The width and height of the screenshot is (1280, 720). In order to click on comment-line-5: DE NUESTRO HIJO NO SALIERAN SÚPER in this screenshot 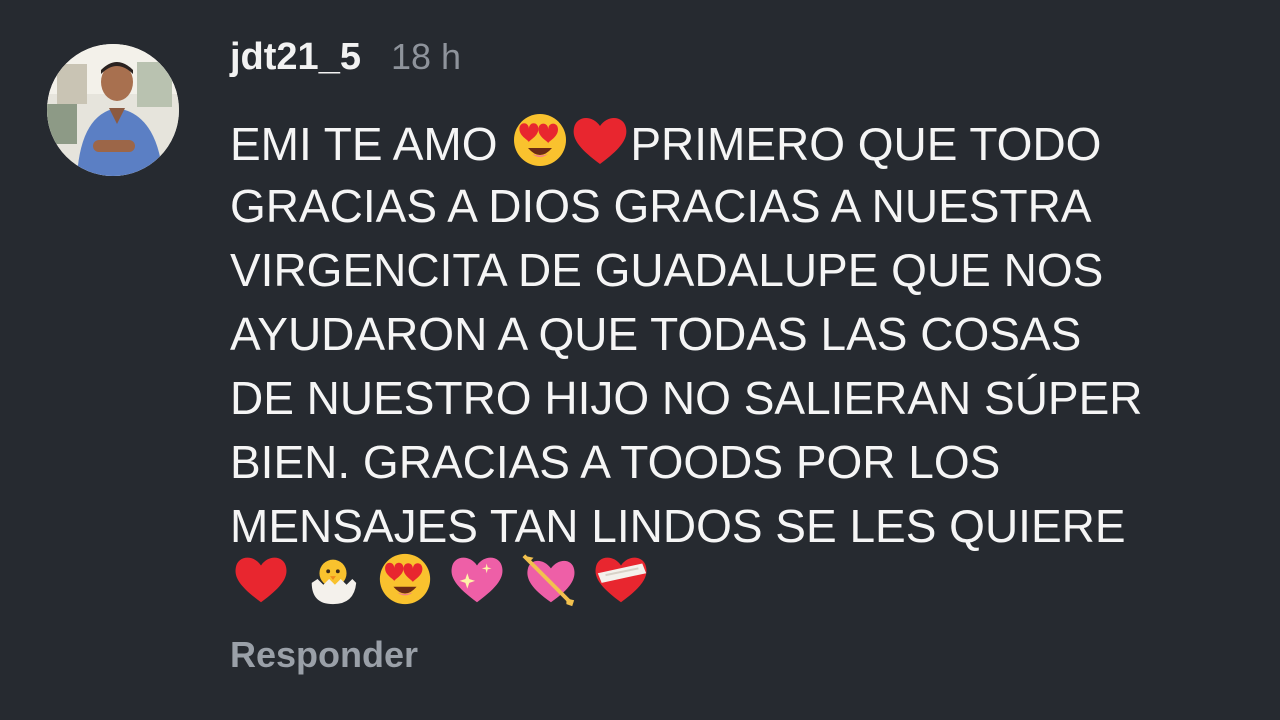, I will do `click(686, 398)`.